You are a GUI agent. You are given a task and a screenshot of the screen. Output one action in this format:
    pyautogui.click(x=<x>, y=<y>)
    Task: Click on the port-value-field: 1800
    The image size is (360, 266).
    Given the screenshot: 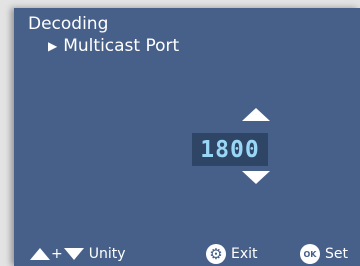 What is the action you would take?
    pyautogui.click(x=230, y=149)
    